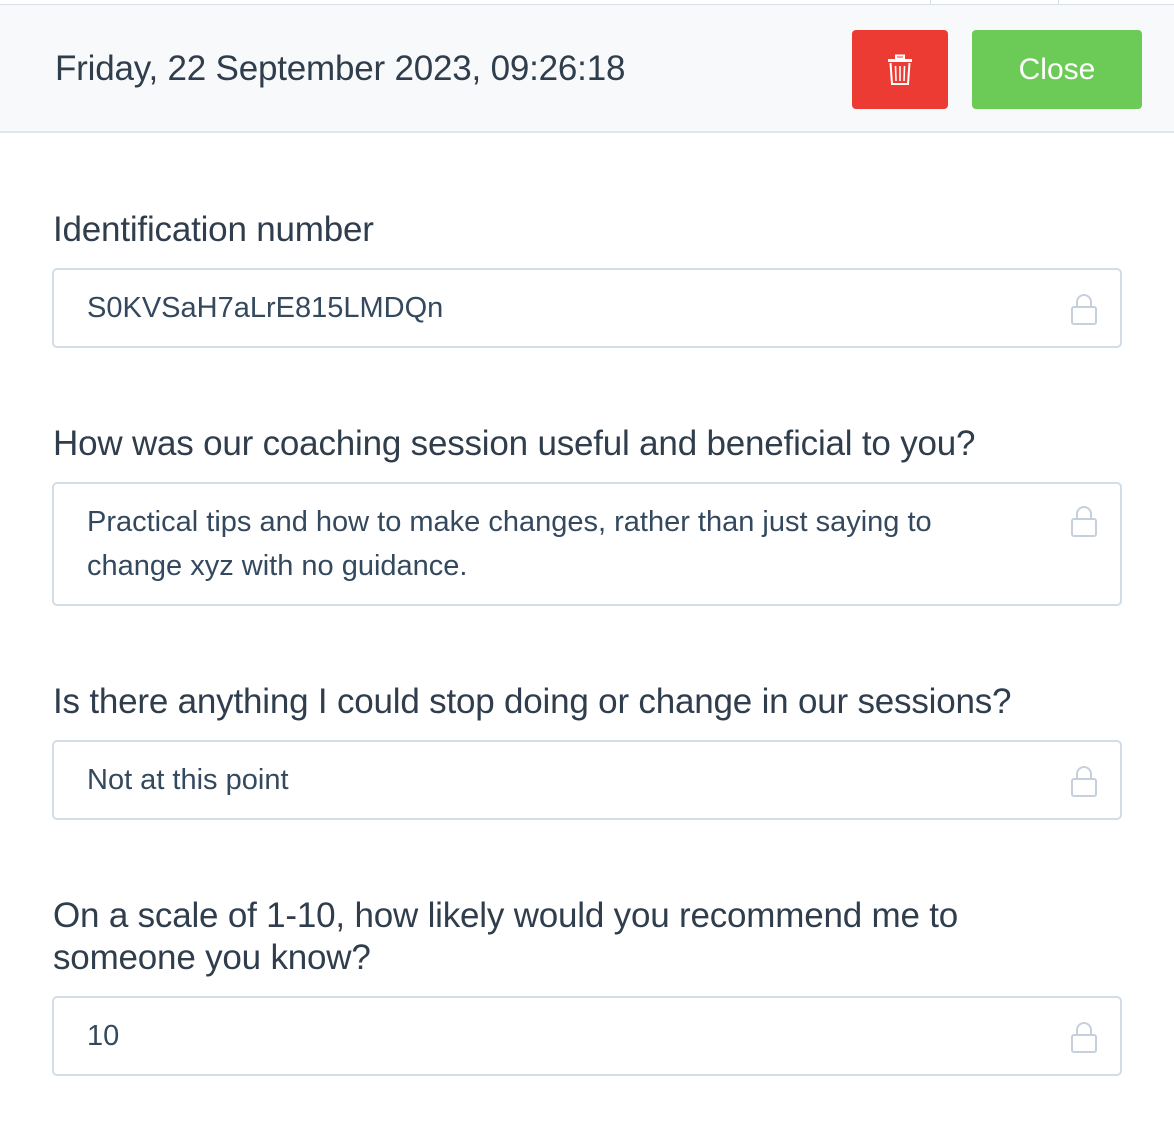 This screenshot has height=1130, width=1174. I want to click on change-field: Not at this point, so click(587, 780).